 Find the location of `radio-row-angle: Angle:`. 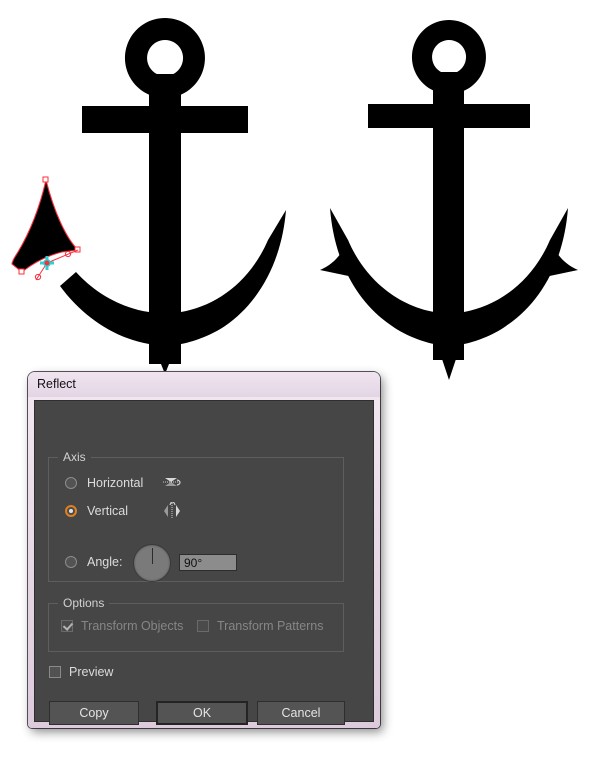

radio-row-angle: Angle: is located at coordinates (93, 562).